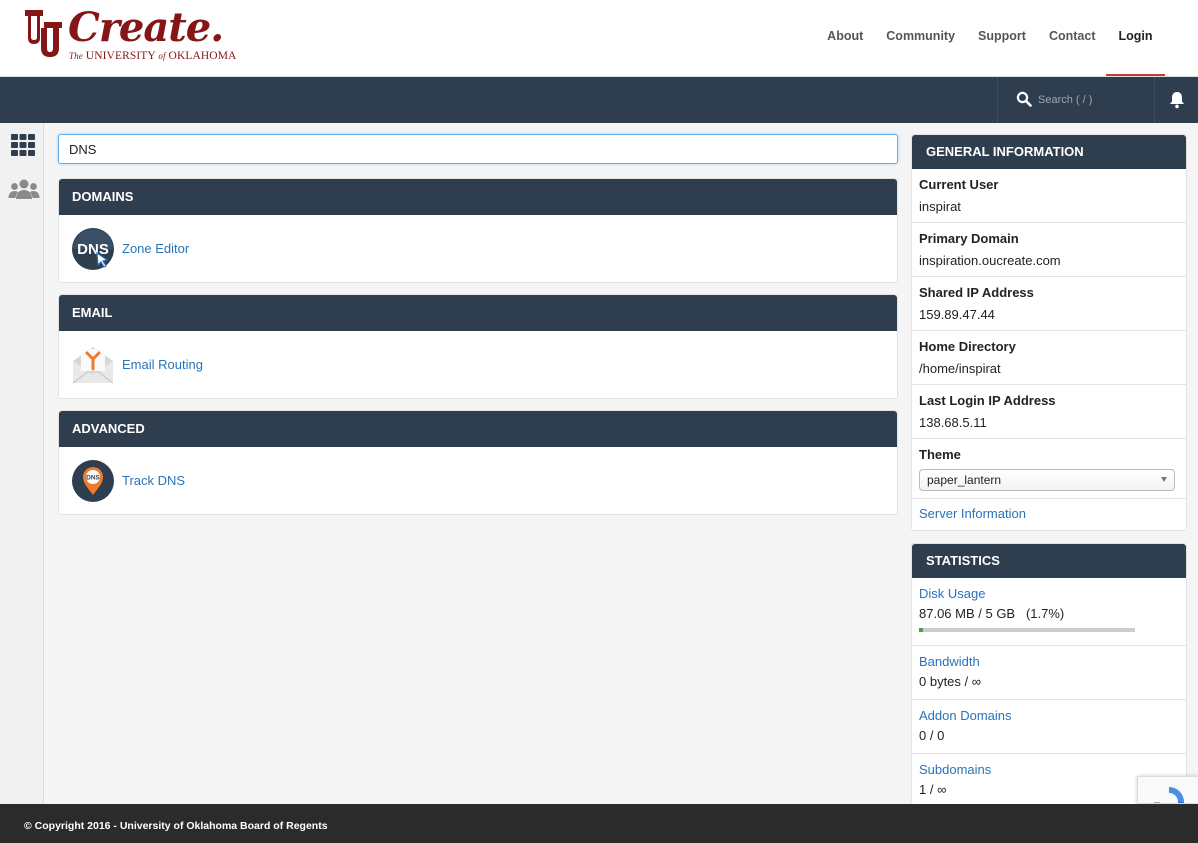 Image resolution: width=1198 pixels, height=843 pixels. What do you see at coordinates (1177, 100) in the screenshot?
I see `notifications-bell-icon` at bounding box center [1177, 100].